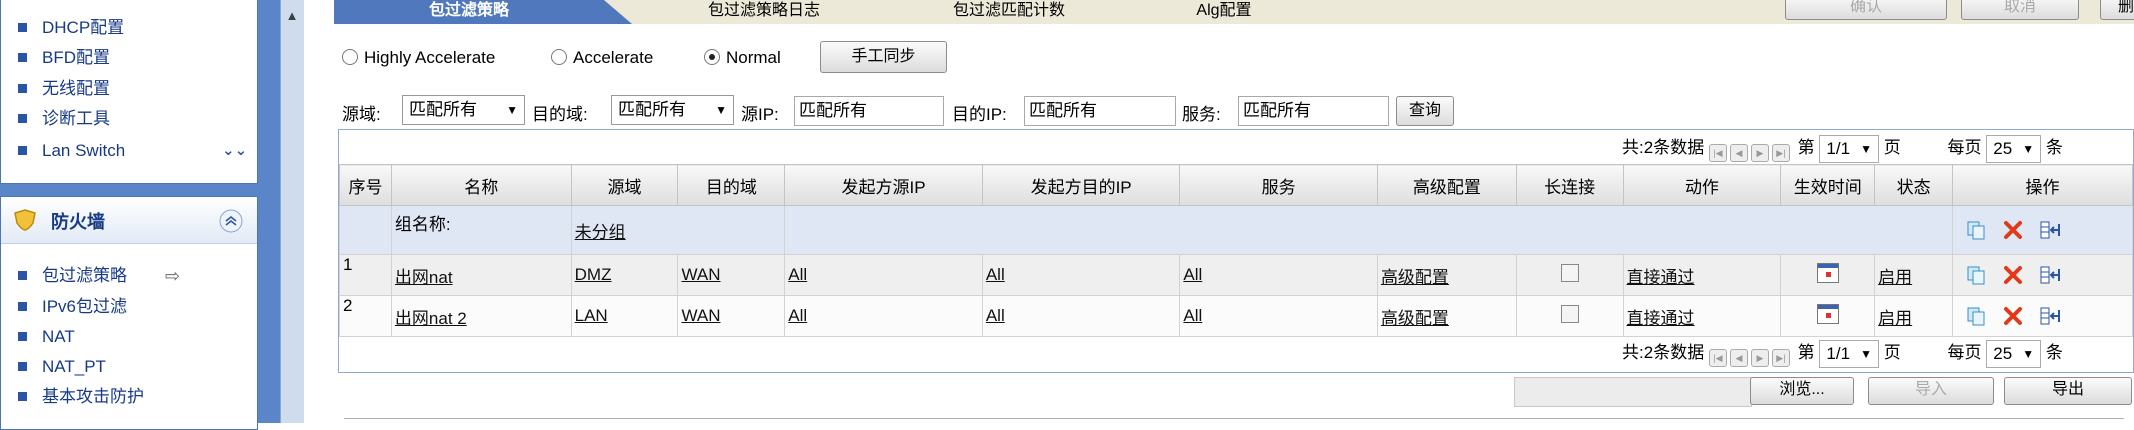  What do you see at coordinates (593, 274) in the screenshot?
I see `src-zone-link: DMZ` at bounding box center [593, 274].